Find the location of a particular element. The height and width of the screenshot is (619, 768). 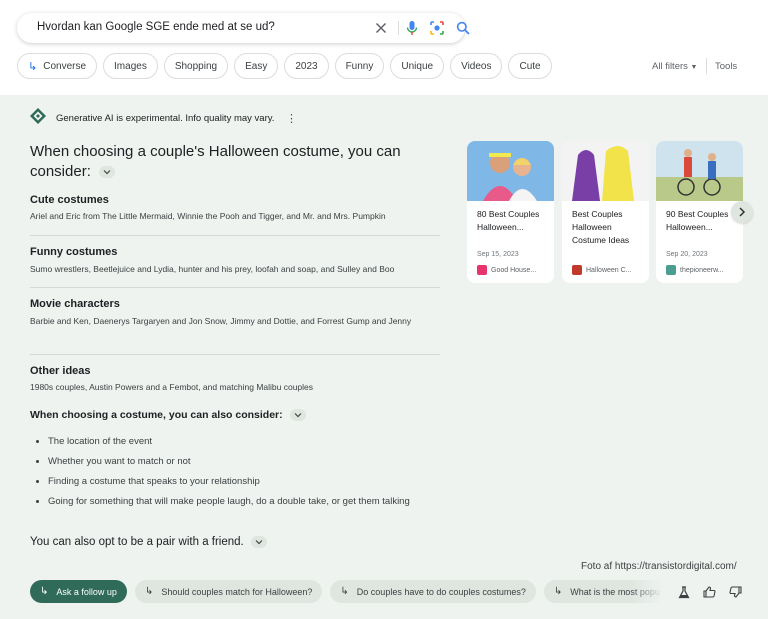

chip-label: Easy is located at coordinates (256, 66).